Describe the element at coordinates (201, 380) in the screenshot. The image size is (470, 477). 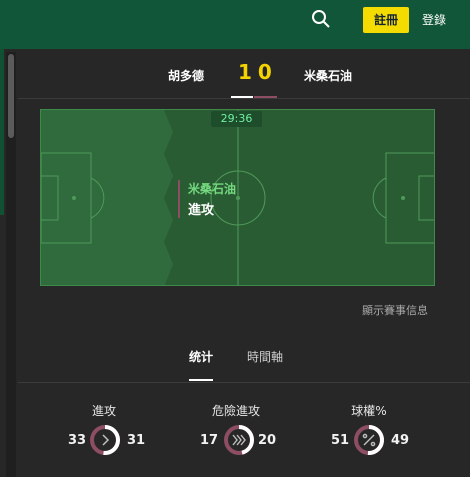
I see `tab-active-indicator` at that location.